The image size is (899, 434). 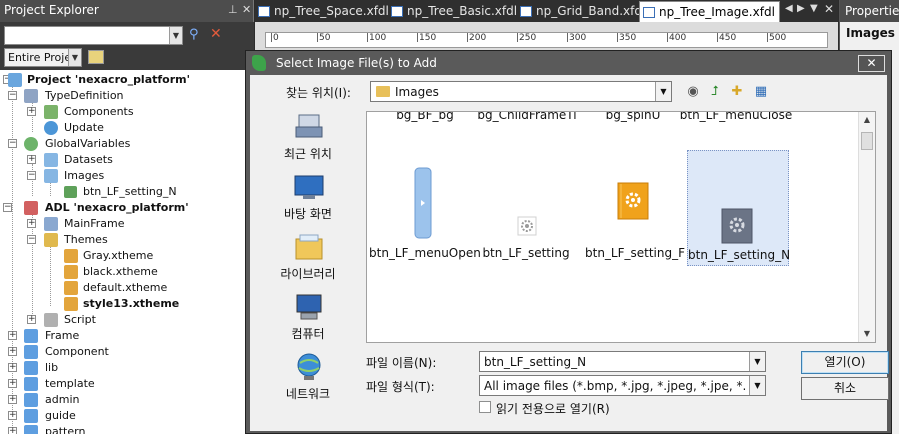 I want to click on place-label: 바탕 화면, so click(x=308, y=214).